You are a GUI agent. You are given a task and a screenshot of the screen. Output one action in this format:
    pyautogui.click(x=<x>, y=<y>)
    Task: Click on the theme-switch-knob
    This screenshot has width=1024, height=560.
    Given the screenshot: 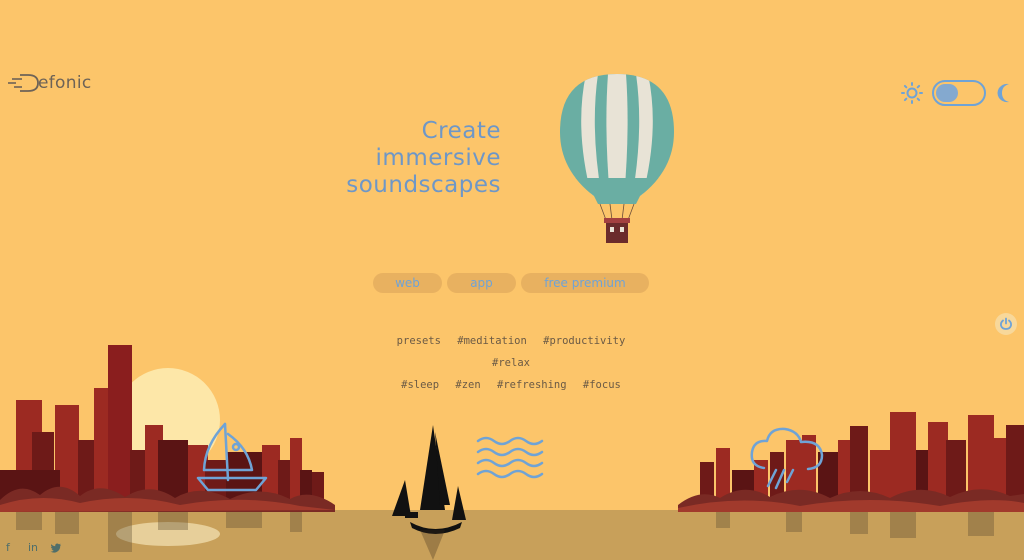 What is the action you would take?
    pyautogui.click(x=947, y=93)
    